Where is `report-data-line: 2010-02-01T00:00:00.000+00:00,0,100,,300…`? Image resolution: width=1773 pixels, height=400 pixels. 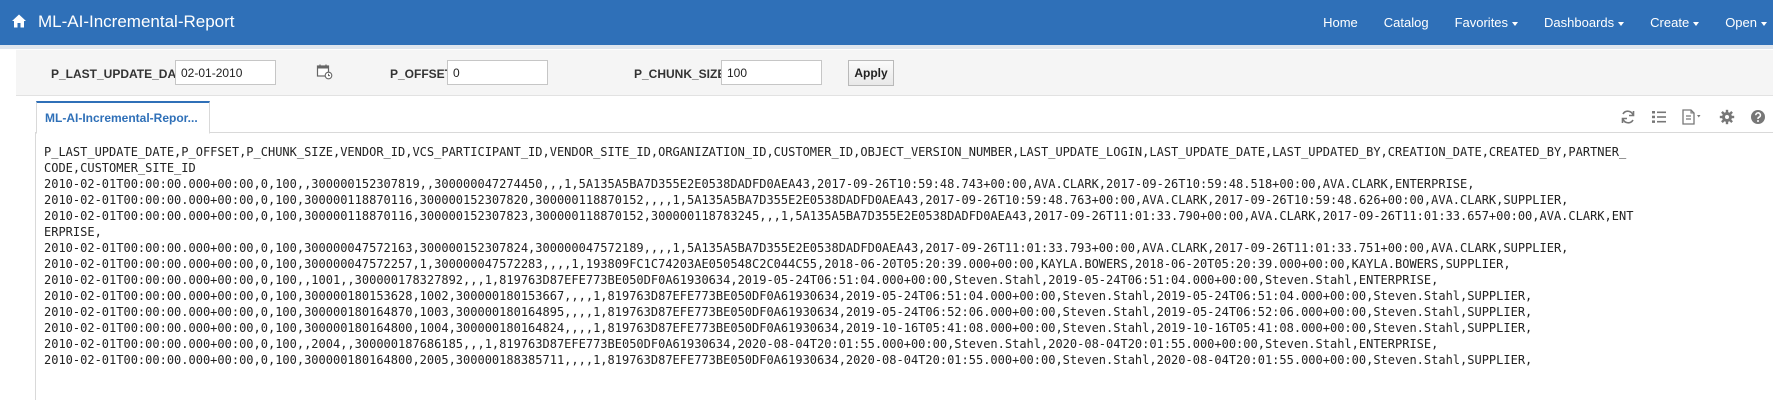
report-data-line: 2010-02-01T00:00:00.000+00:00,0,100,,300… is located at coordinates (759, 184).